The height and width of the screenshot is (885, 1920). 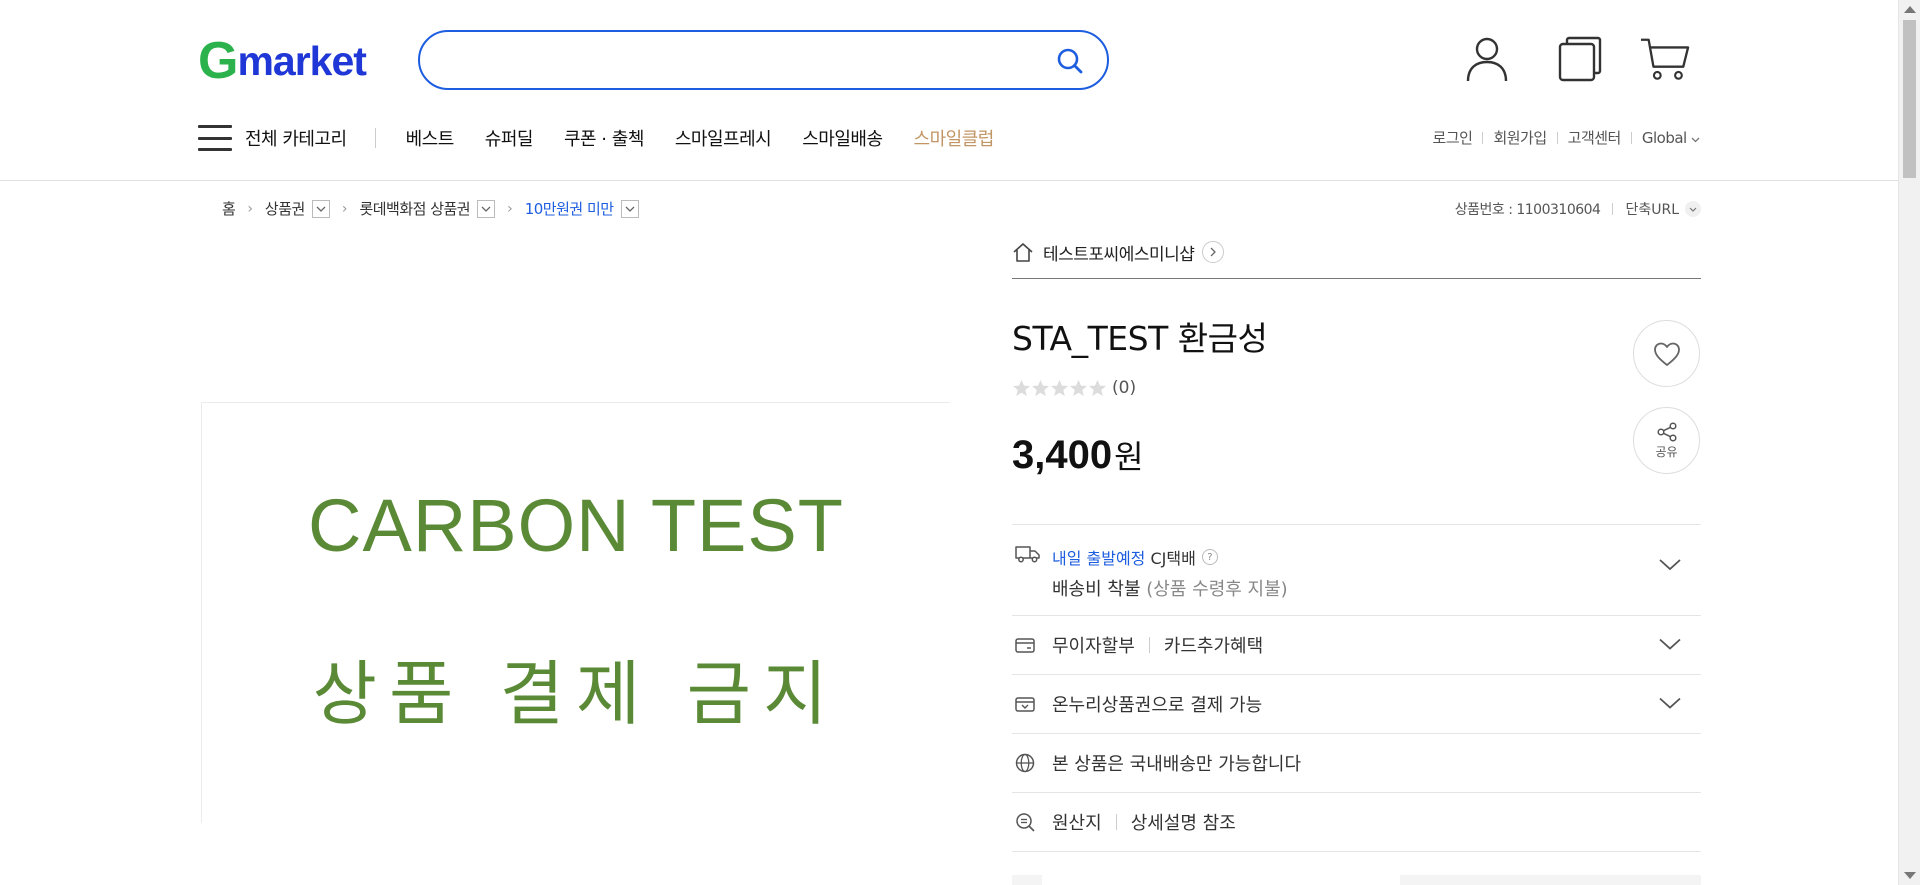 What do you see at coordinates (229, 208) in the screenshot?
I see `breadcrumb-home: 홈` at bounding box center [229, 208].